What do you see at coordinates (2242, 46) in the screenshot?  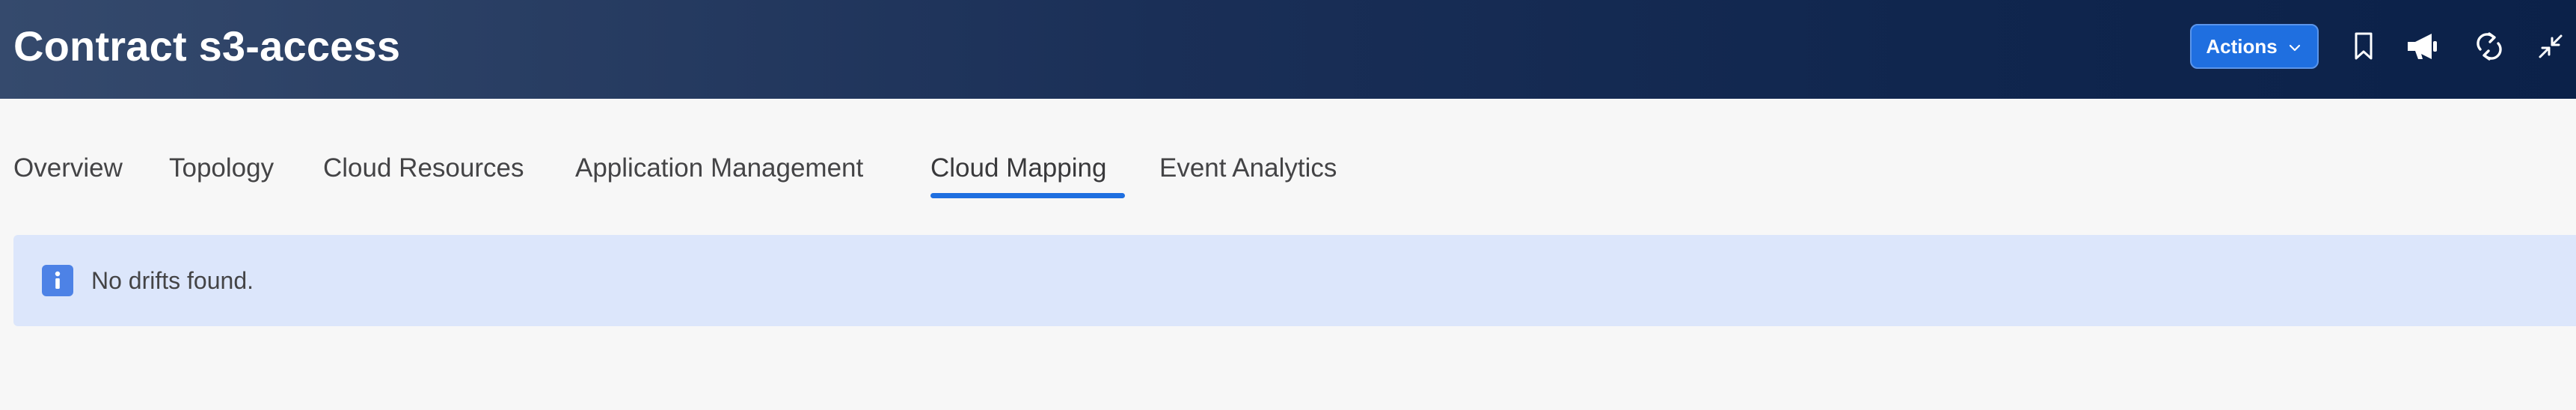 I see `actions-button-label: Actions` at bounding box center [2242, 46].